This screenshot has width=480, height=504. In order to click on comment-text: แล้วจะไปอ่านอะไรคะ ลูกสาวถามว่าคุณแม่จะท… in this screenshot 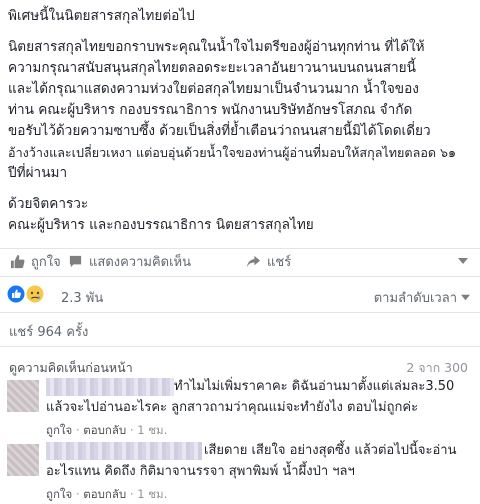, I will do `click(232, 407)`.